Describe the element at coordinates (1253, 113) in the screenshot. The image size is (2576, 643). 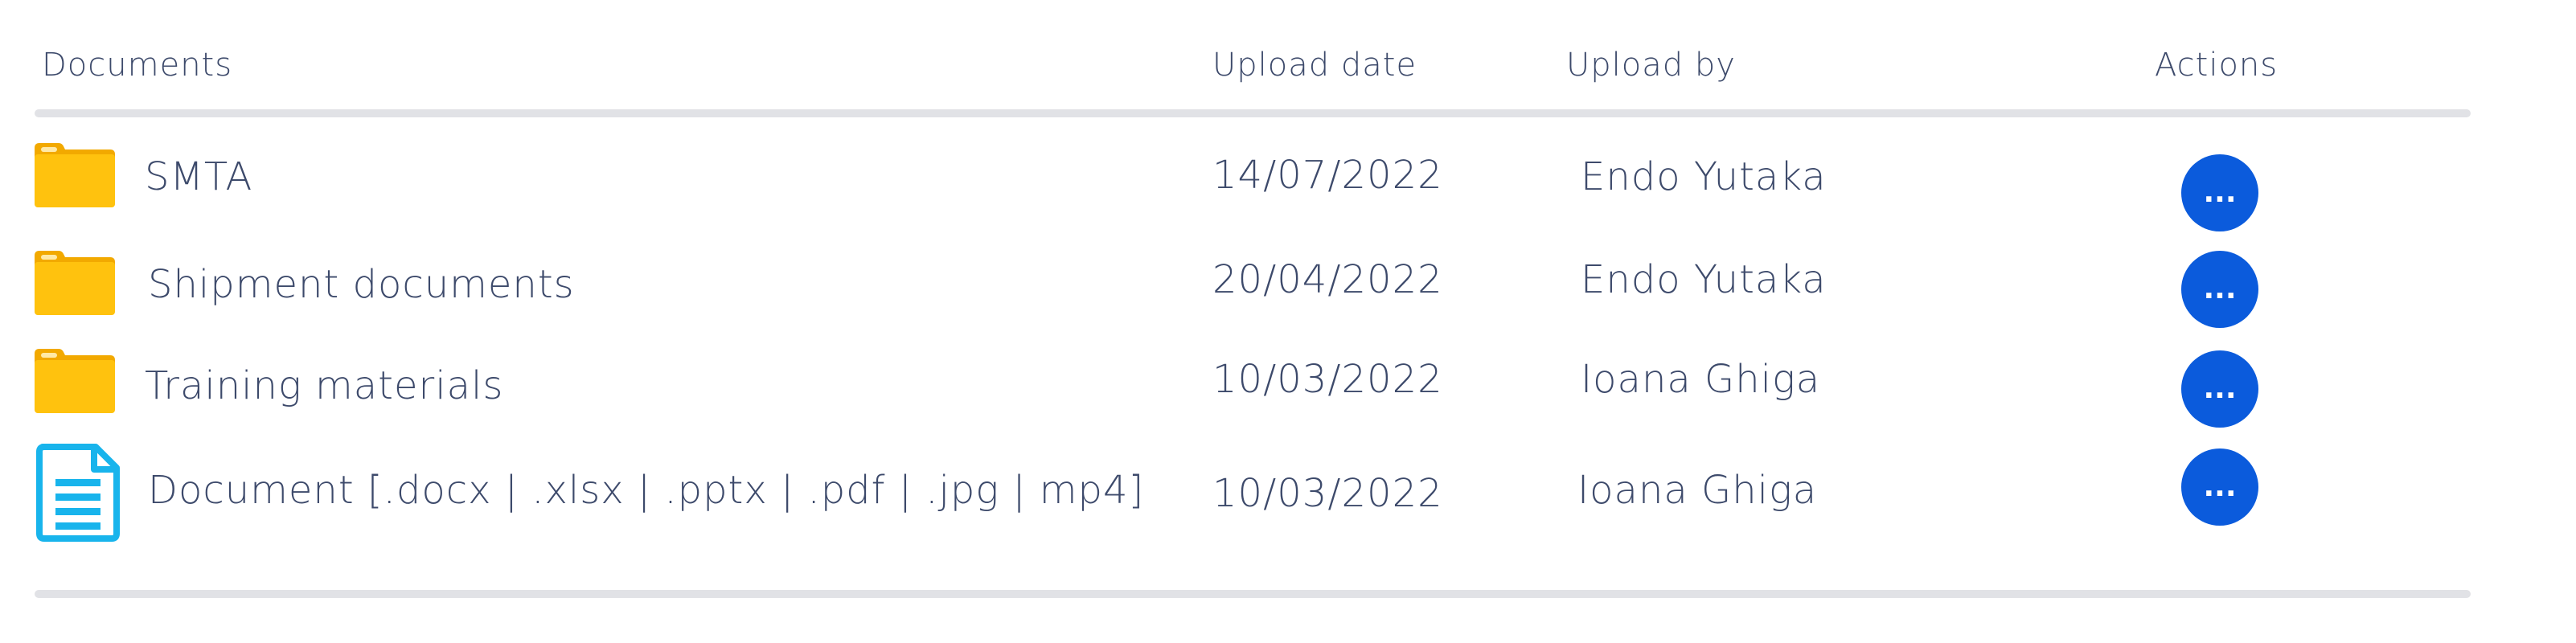
I see `header-divider` at that location.